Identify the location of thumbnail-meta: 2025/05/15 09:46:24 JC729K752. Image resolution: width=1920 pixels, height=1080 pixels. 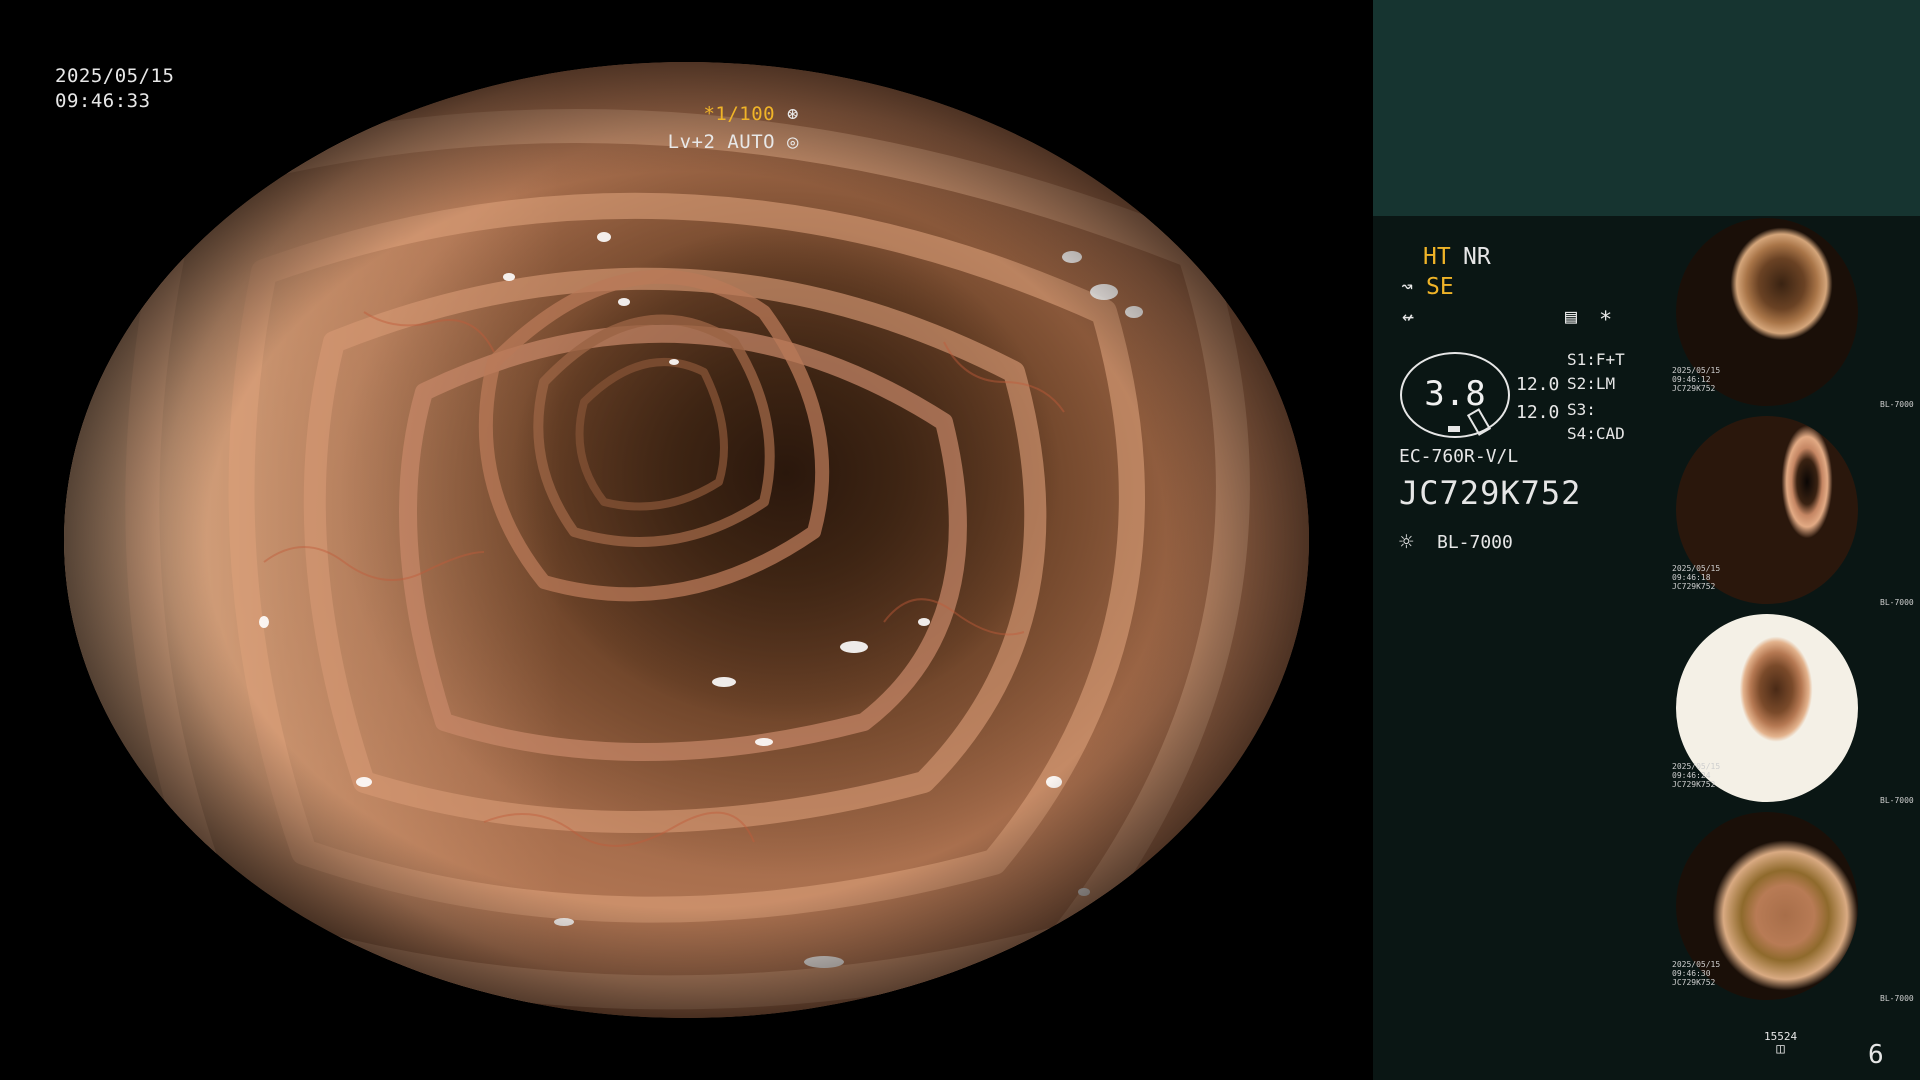
(1696, 775).